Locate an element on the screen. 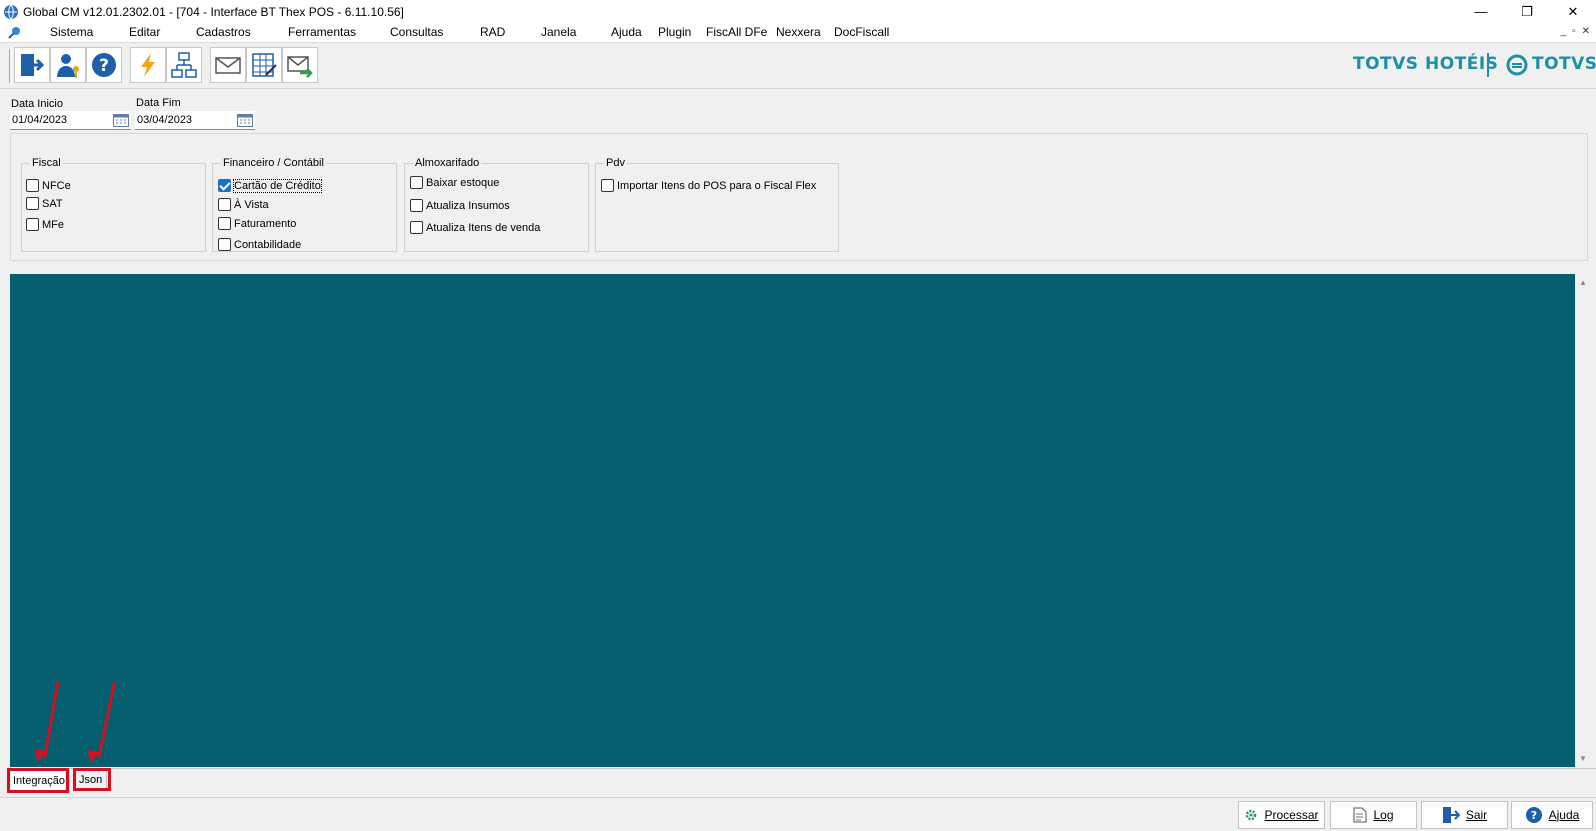  checkbox-label: Atualiza Itens de venda is located at coordinates (483, 227).